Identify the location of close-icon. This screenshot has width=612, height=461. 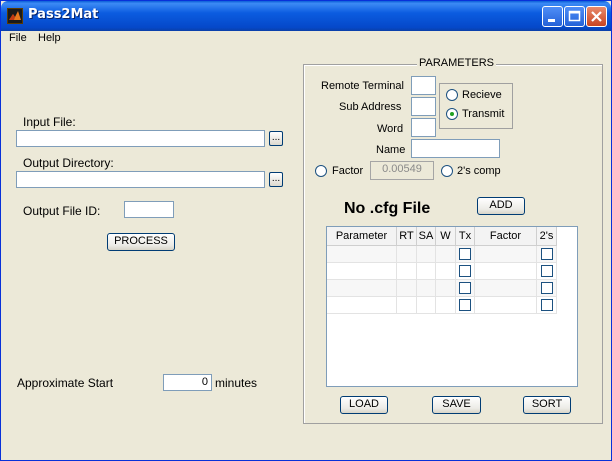
(596, 16).